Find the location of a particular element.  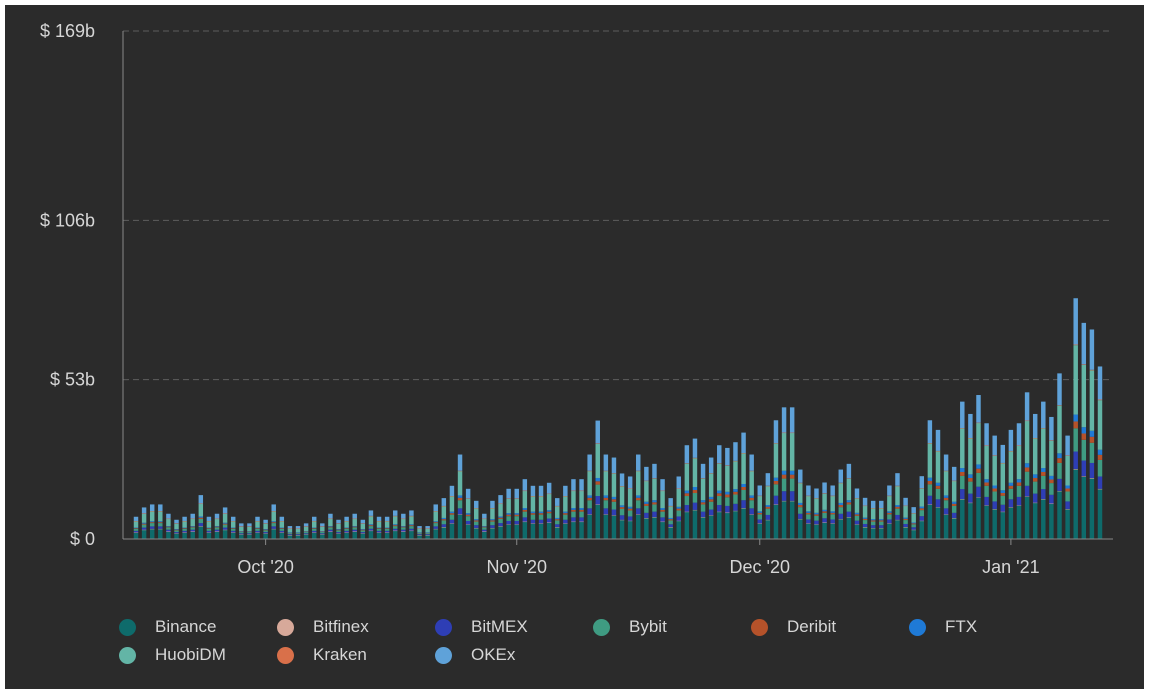

legend-item-binance: Binance is located at coordinates (198, 627).